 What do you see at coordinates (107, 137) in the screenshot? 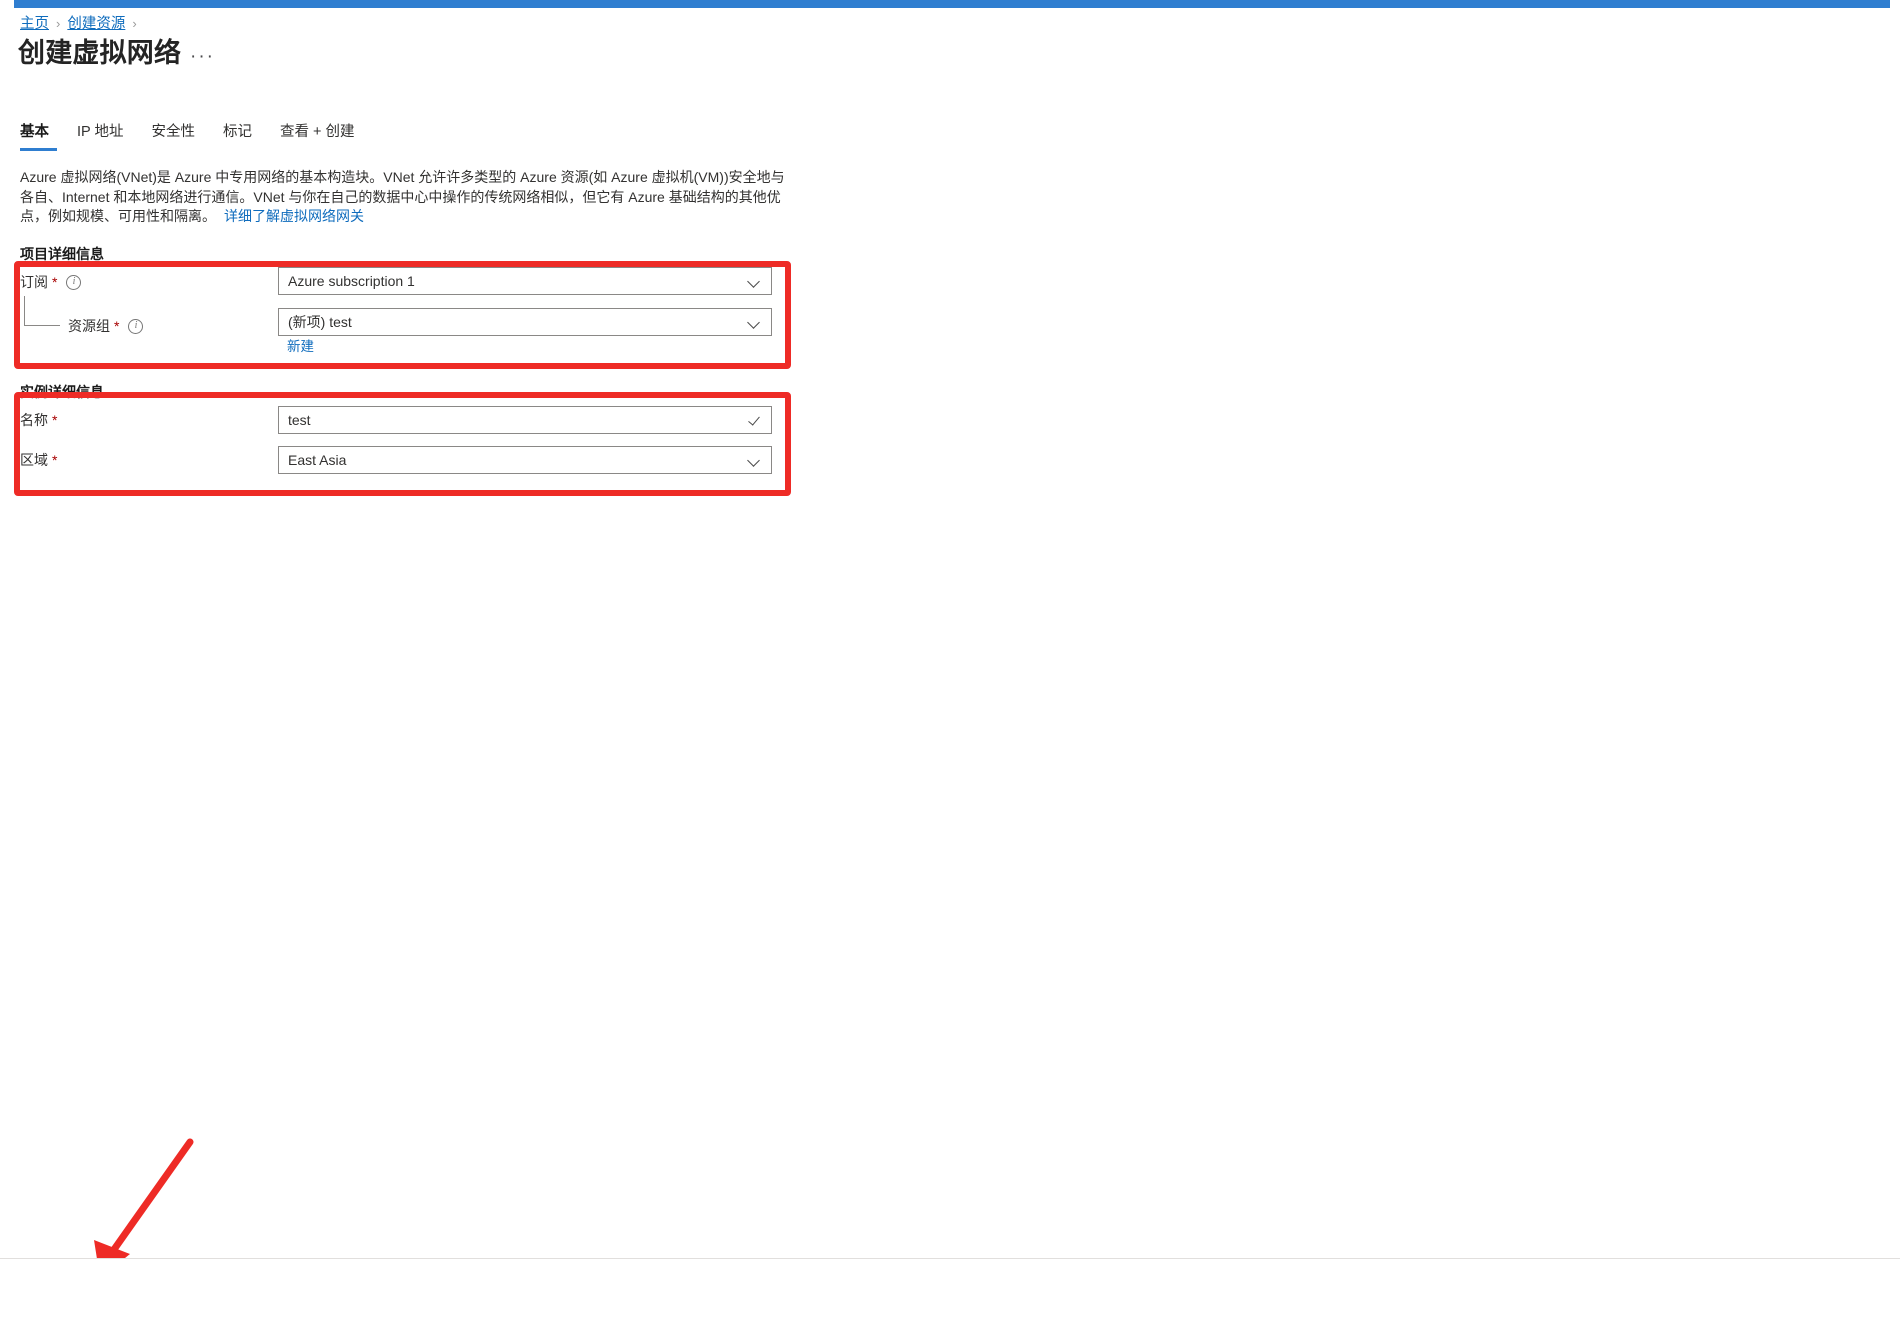
I see `tab-ip-addresses: IP 地址` at bounding box center [107, 137].